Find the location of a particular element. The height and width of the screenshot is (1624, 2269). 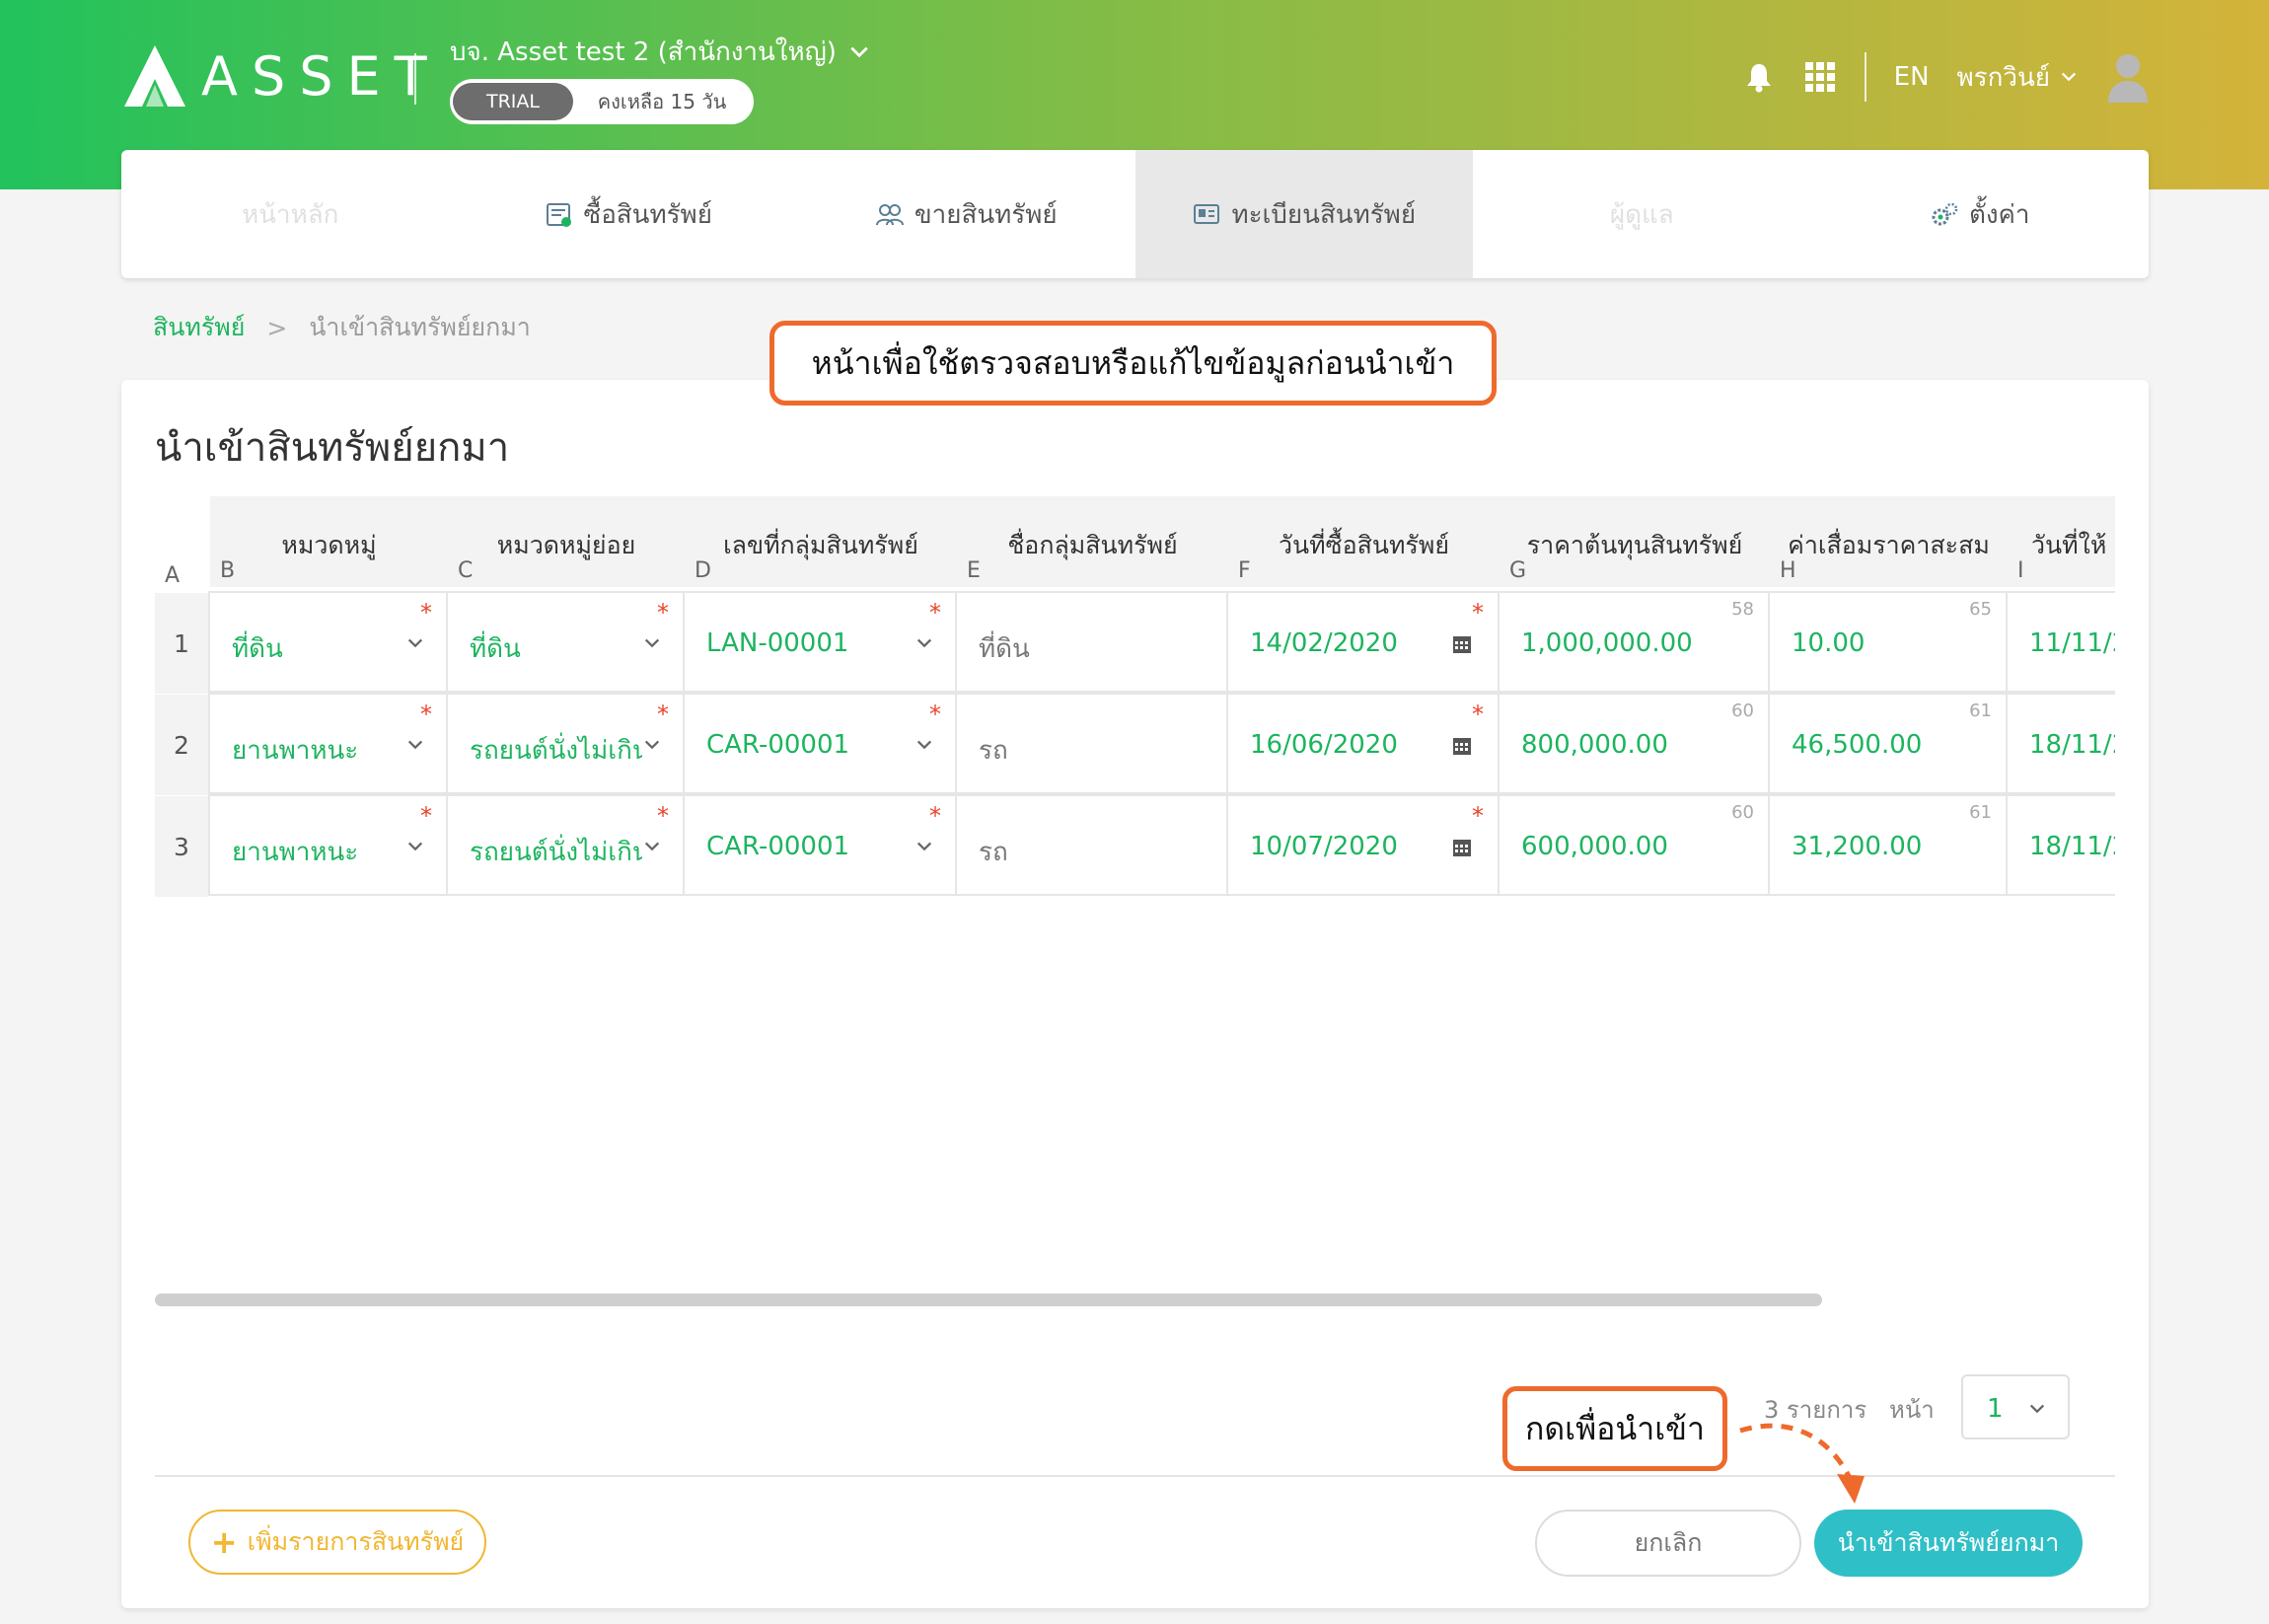

column-letter: C is located at coordinates (466, 570).